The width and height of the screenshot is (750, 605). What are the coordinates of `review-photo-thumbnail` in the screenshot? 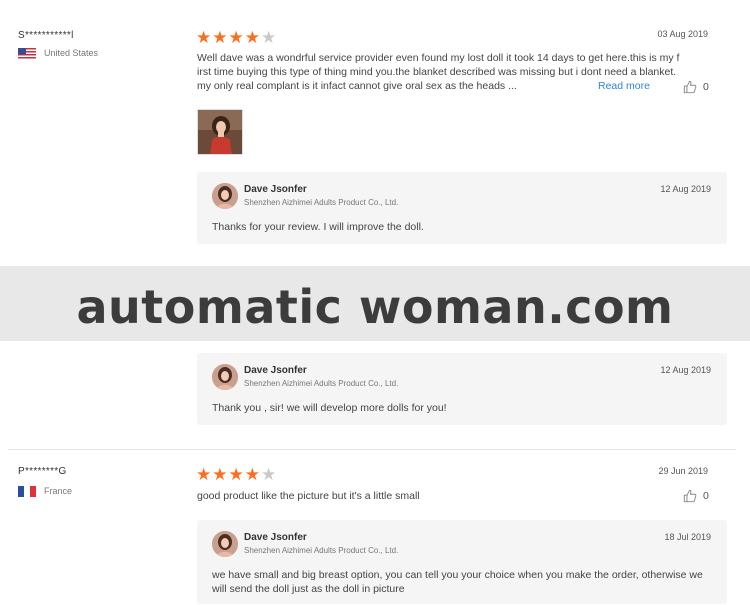 It's located at (220, 132).